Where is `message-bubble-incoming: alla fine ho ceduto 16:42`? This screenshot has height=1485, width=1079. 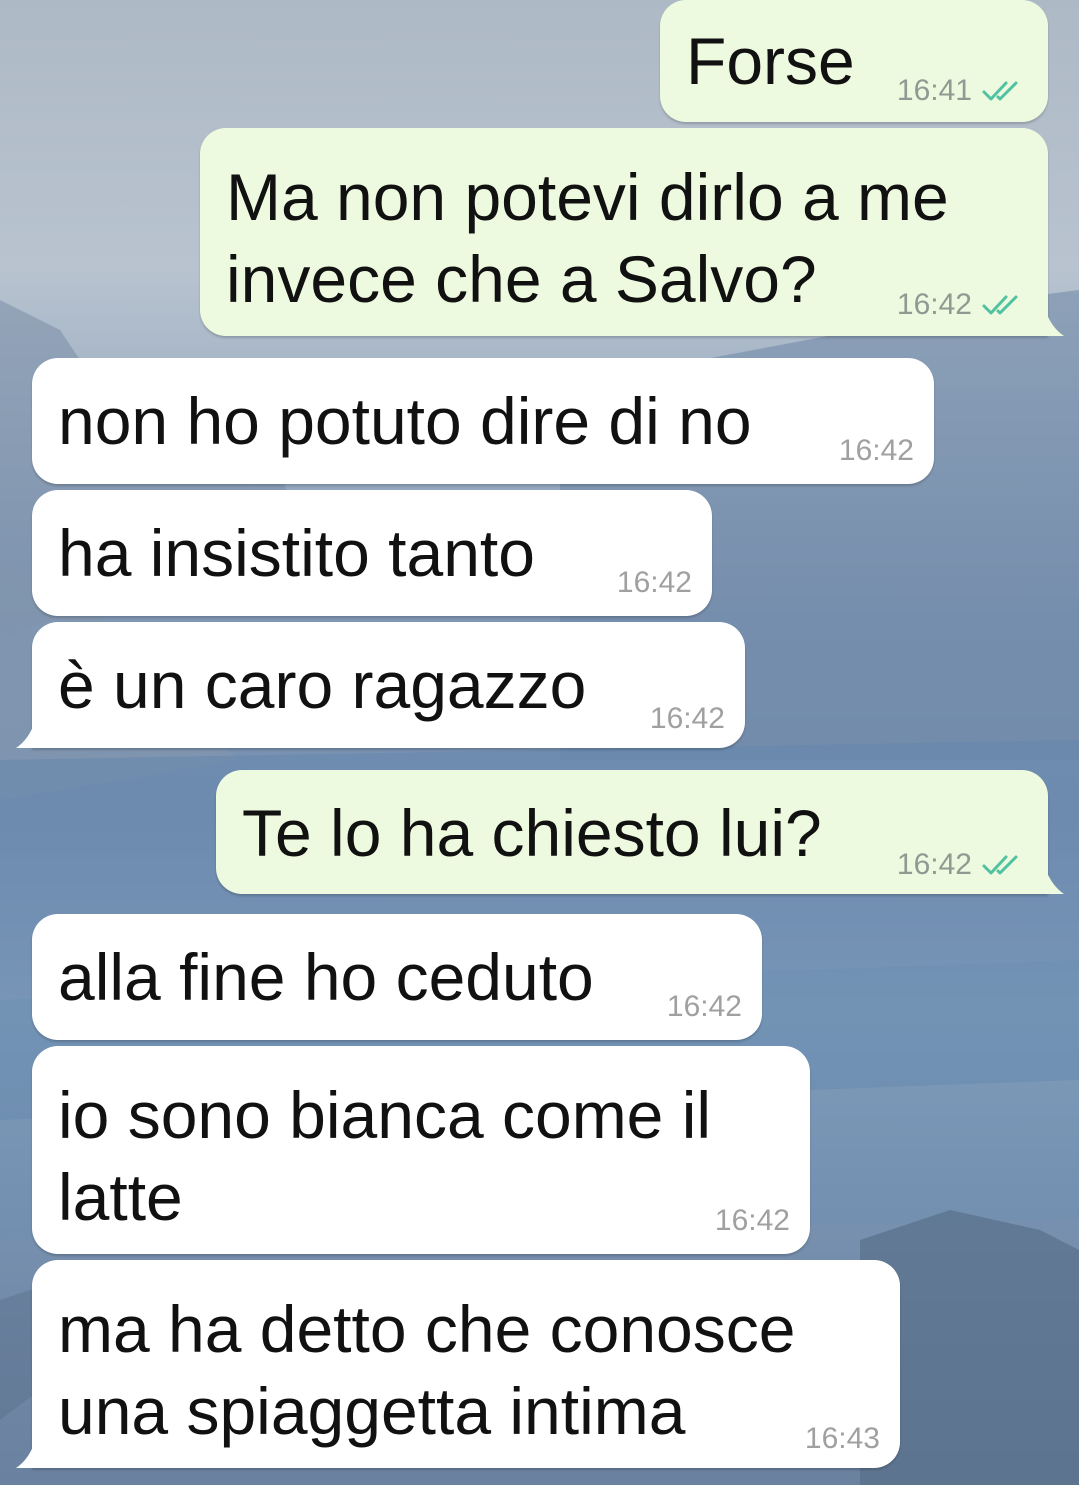
message-bubble-incoming: alla fine ho ceduto 16:42 is located at coordinates (397, 977).